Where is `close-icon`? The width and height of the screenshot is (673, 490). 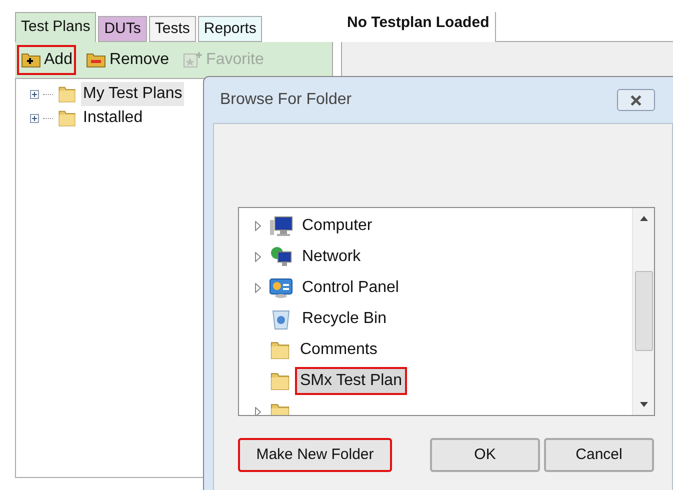 close-icon is located at coordinates (636, 100).